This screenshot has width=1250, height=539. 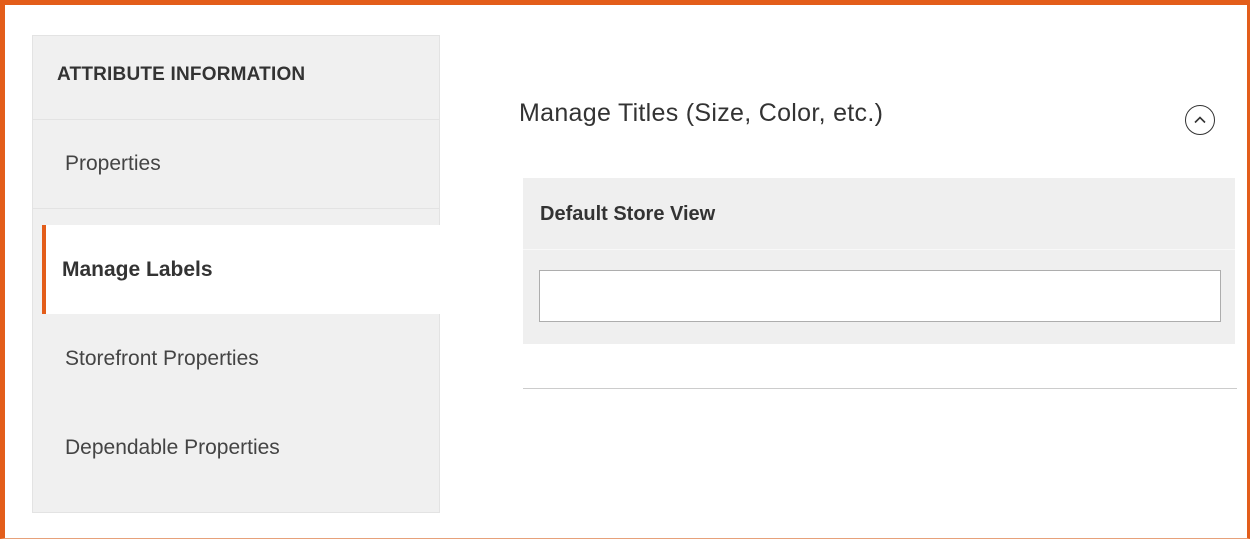 I want to click on default-store-view-title-input, so click(x=880, y=296).